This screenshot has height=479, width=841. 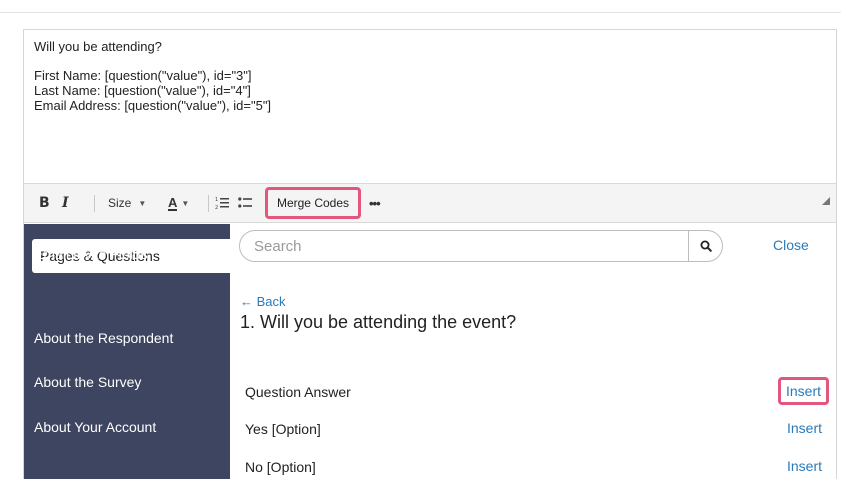 I want to click on font-size-label: Size, so click(x=120, y=203).